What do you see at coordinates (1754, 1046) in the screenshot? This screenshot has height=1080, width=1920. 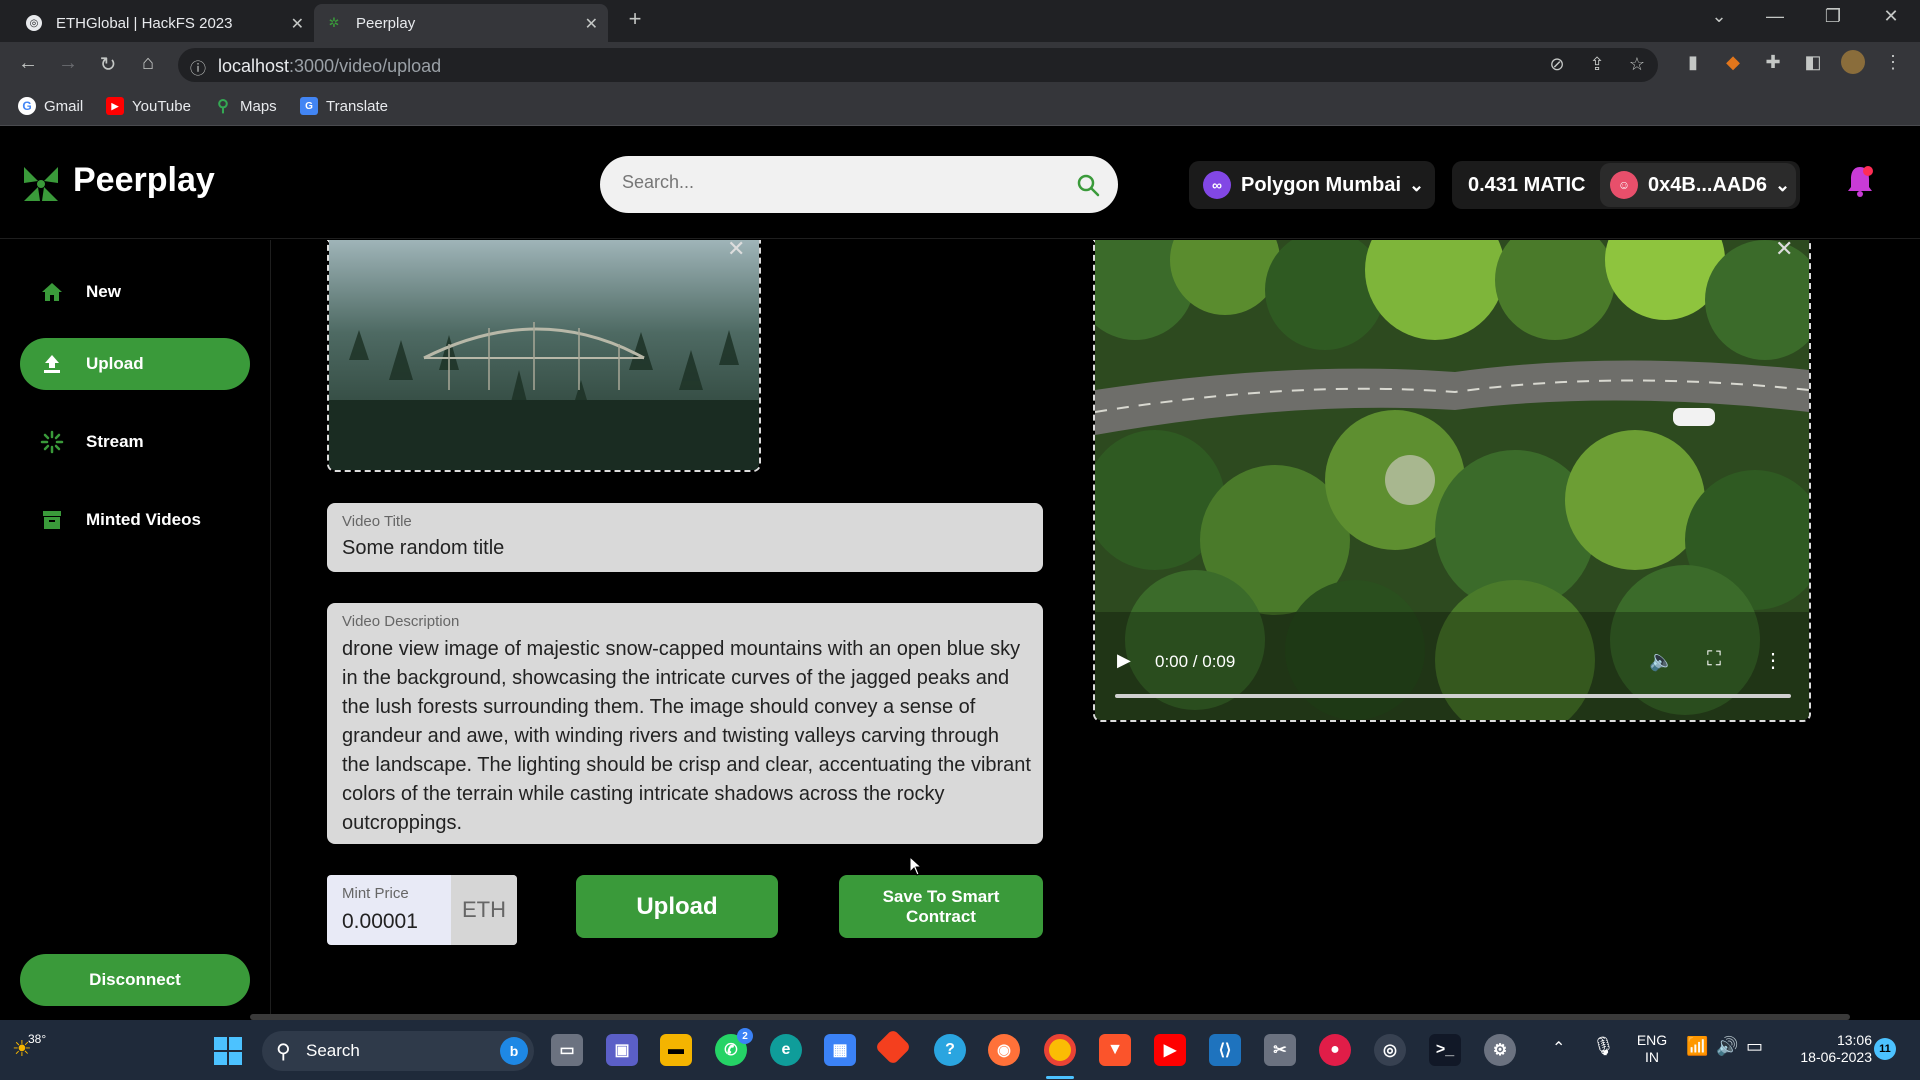 I see `battery-icon: ▭` at bounding box center [1754, 1046].